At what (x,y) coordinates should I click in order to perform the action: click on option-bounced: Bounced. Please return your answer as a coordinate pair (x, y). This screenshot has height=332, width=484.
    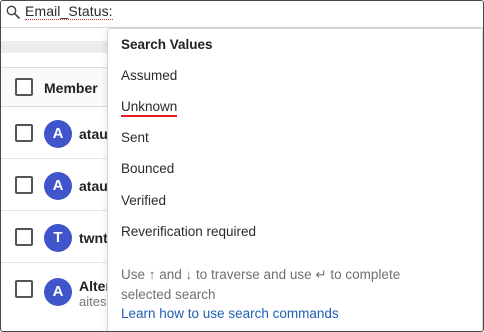
    Looking at the image, I should click on (147, 168).